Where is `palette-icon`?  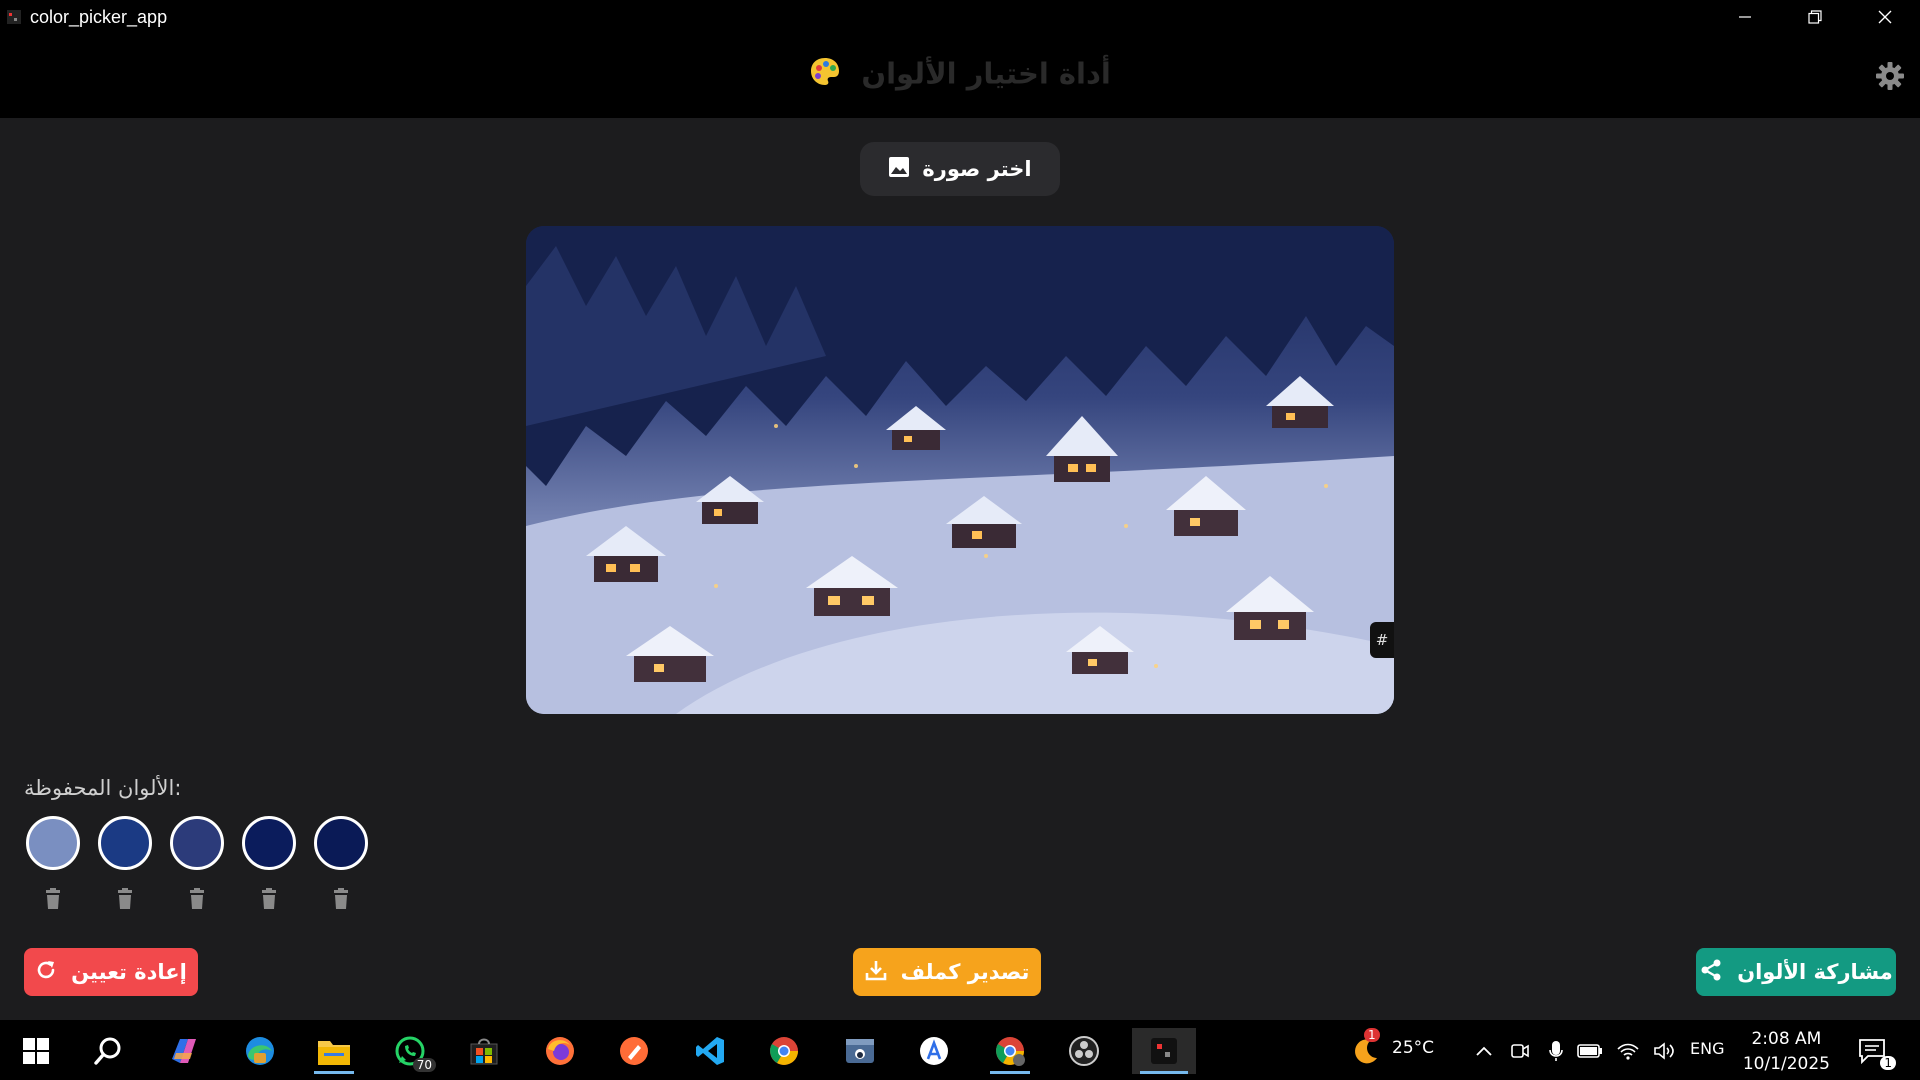
palette-icon is located at coordinates (825, 75).